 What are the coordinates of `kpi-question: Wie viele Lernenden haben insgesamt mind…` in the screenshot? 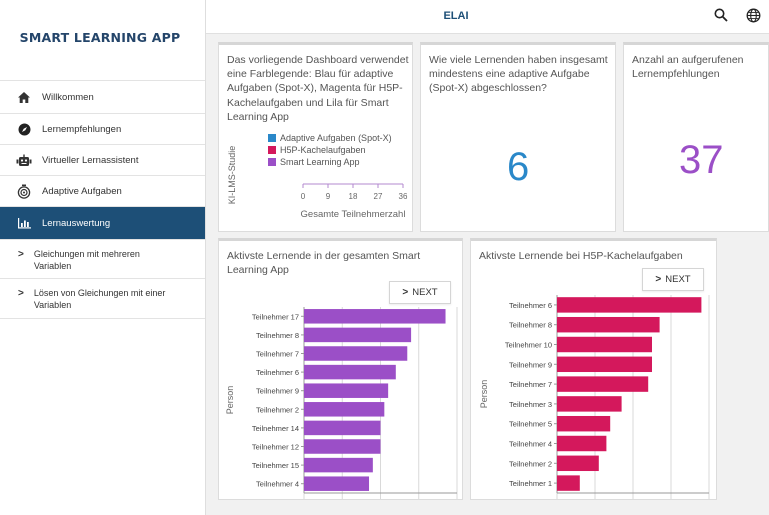 It's located at (518, 74).